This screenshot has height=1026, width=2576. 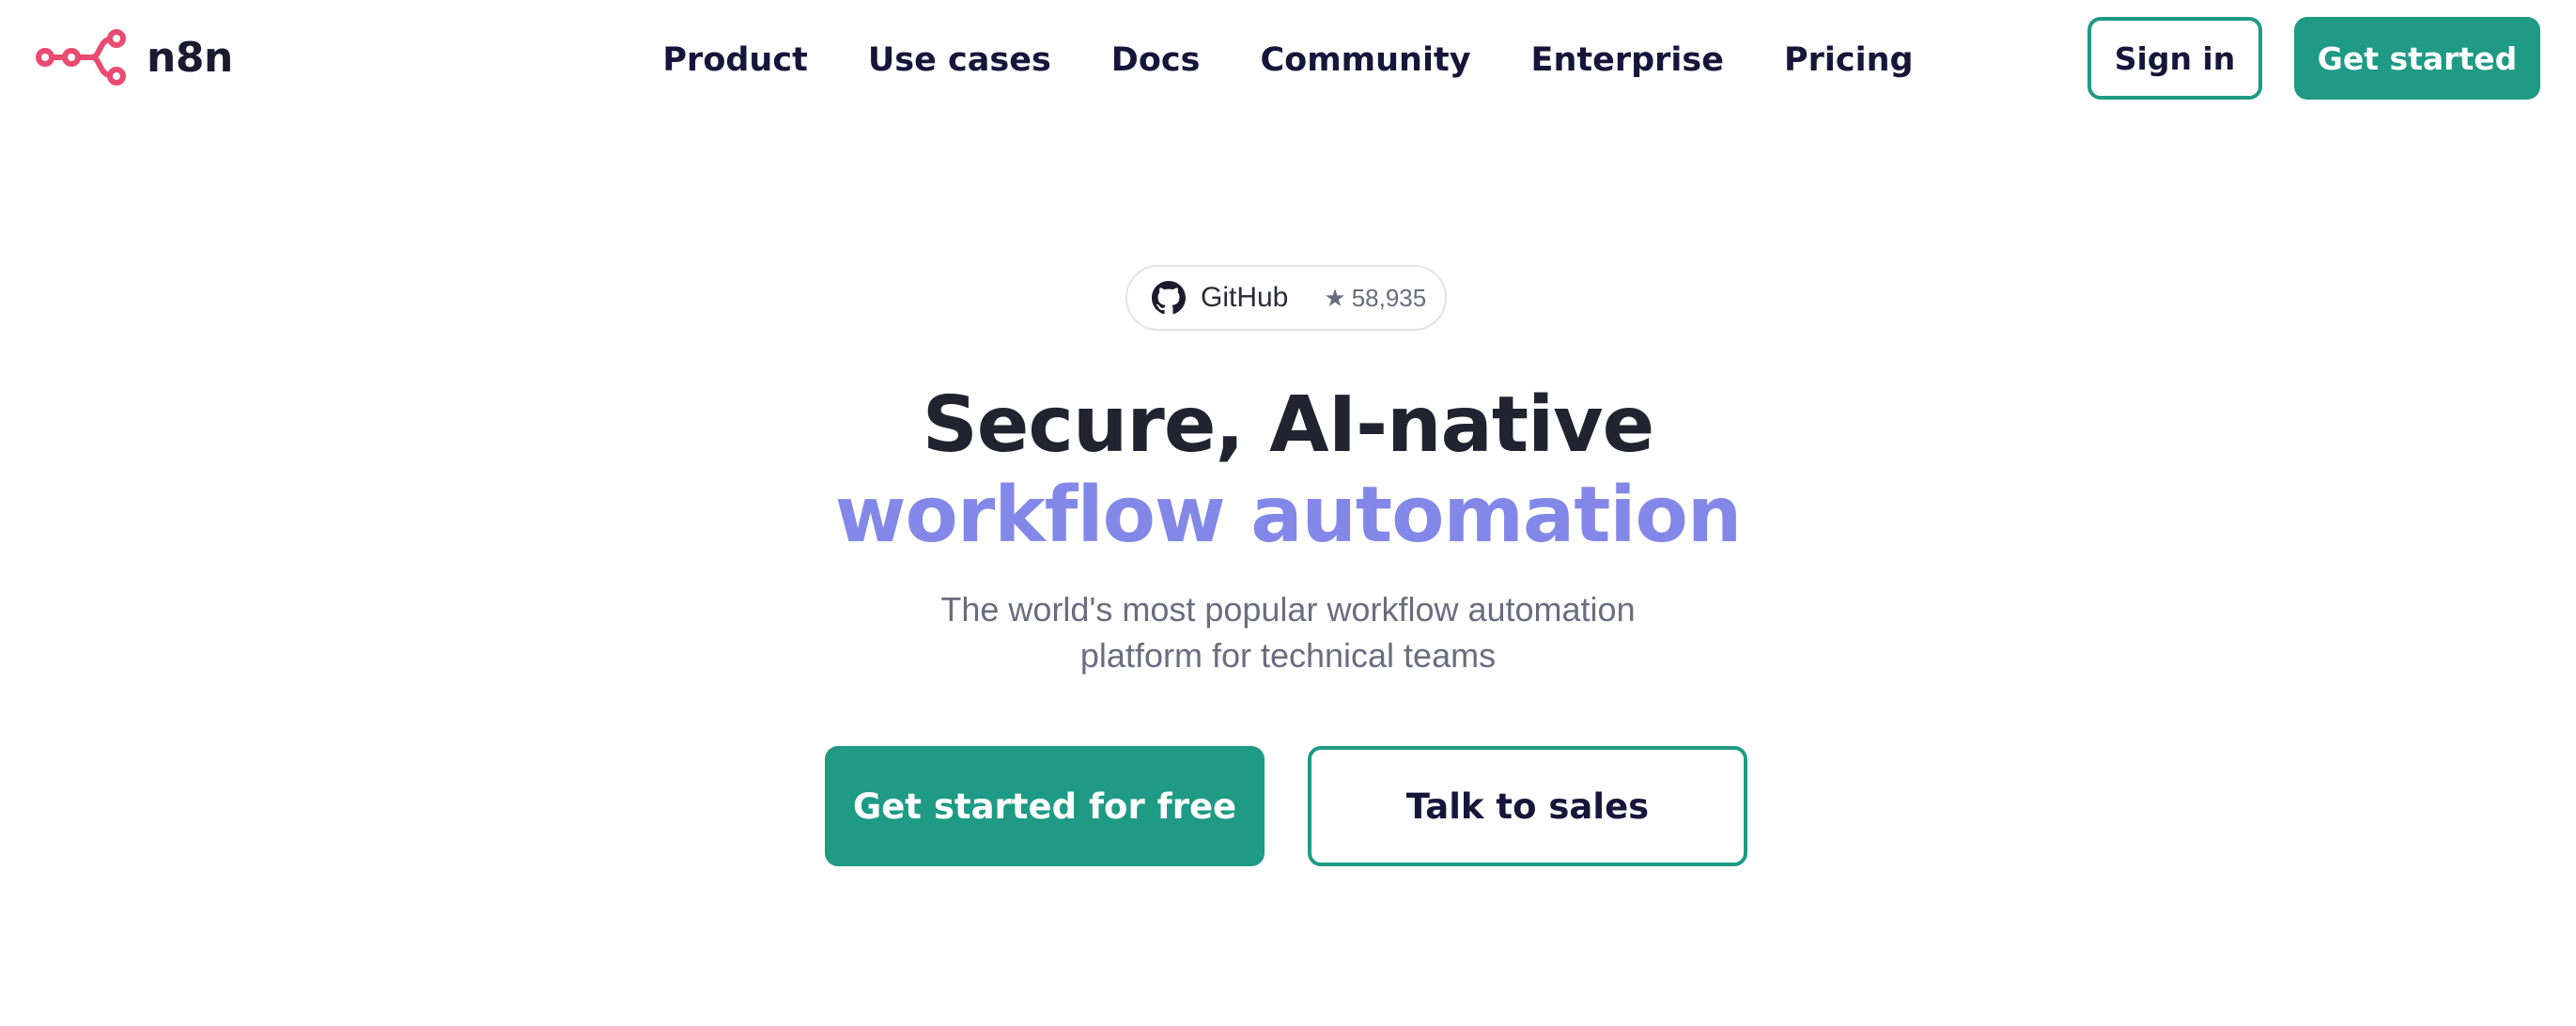 What do you see at coordinates (134, 57) in the screenshot?
I see `n8n-logo: n8n` at bounding box center [134, 57].